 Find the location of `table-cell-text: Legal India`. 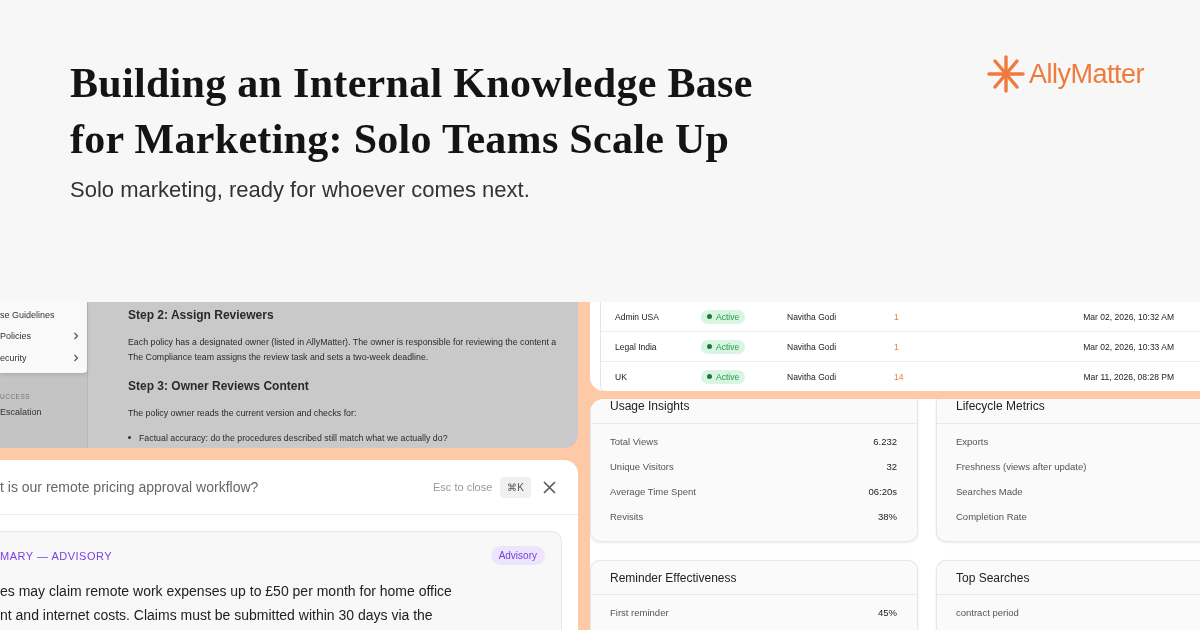

table-cell-text: Legal India is located at coordinates (636, 346).